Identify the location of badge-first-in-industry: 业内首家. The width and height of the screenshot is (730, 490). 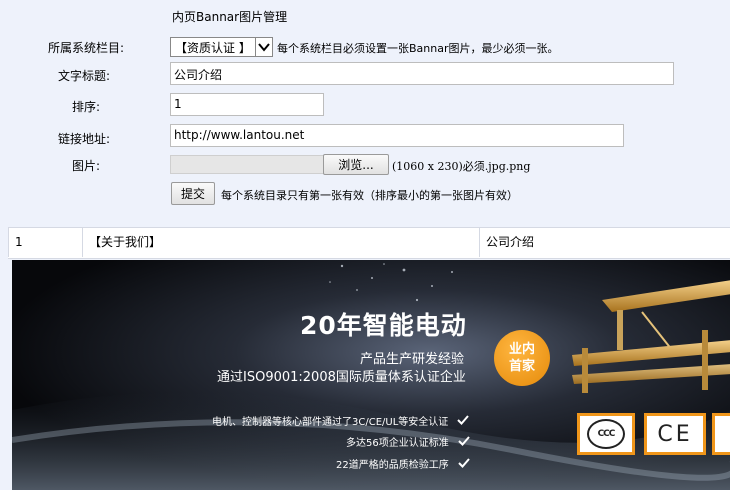
(522, 358).